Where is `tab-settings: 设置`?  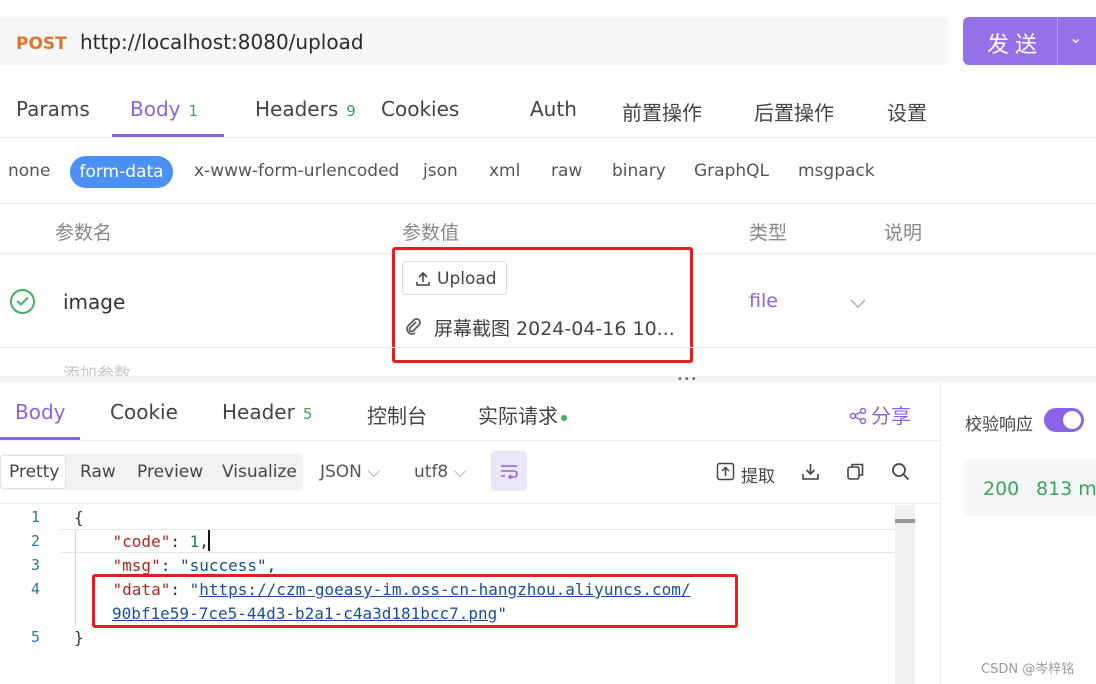 tab-settings: 设置 is located at coordinates (907, 111).